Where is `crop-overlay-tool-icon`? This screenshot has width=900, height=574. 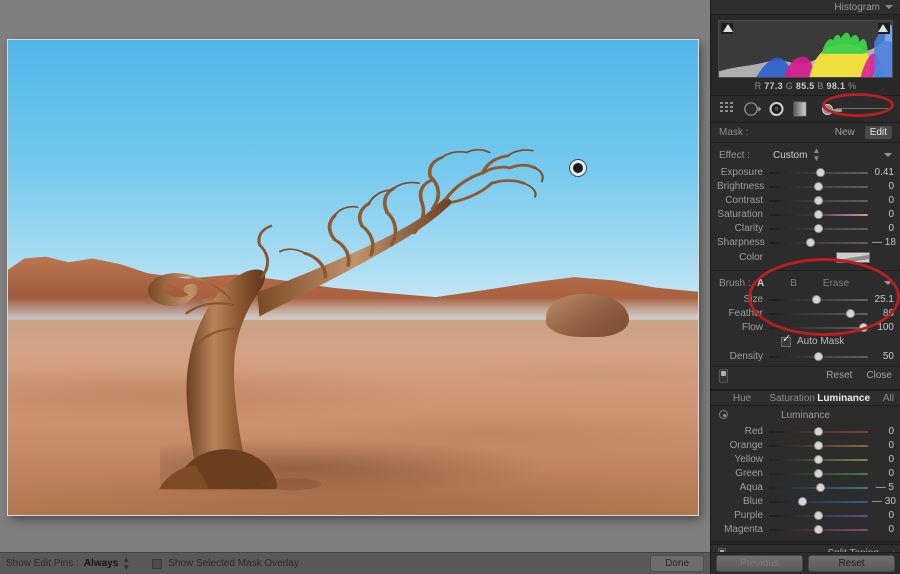 crop-overlay-tool-icon is located at coordinates (728, 109).